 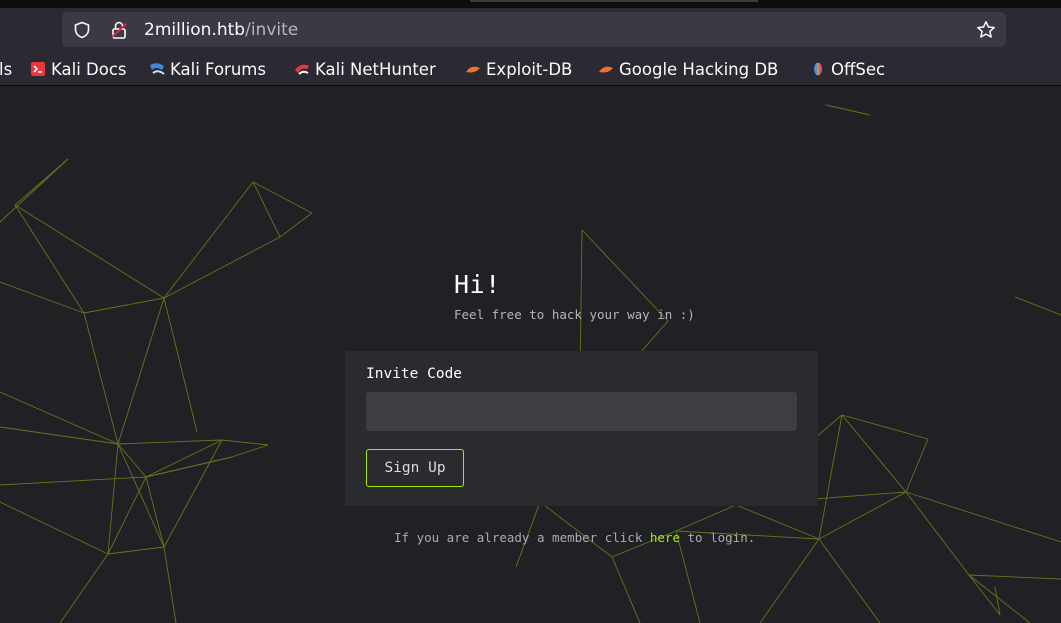 I want to click on navigation-toolbar: 2million.htb/invite, so click(x=530, y=30).